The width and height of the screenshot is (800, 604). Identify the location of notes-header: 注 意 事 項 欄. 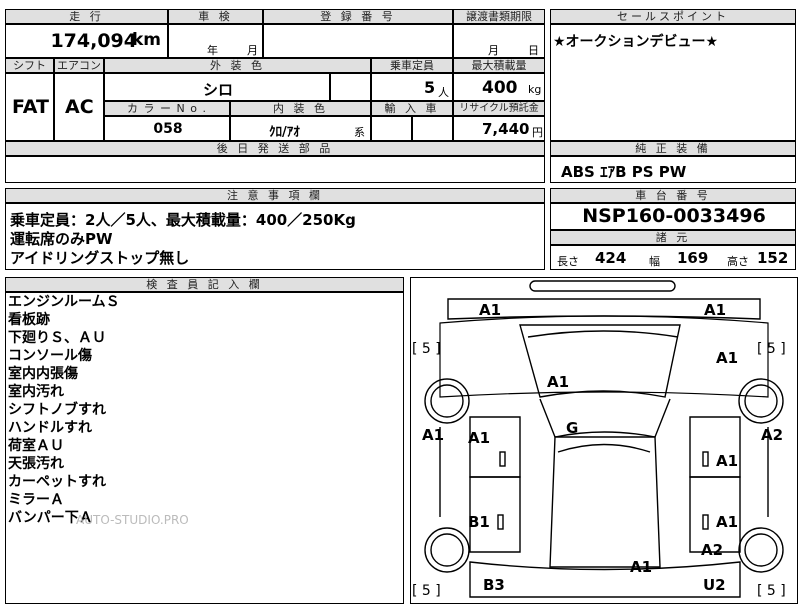
(275, 195).